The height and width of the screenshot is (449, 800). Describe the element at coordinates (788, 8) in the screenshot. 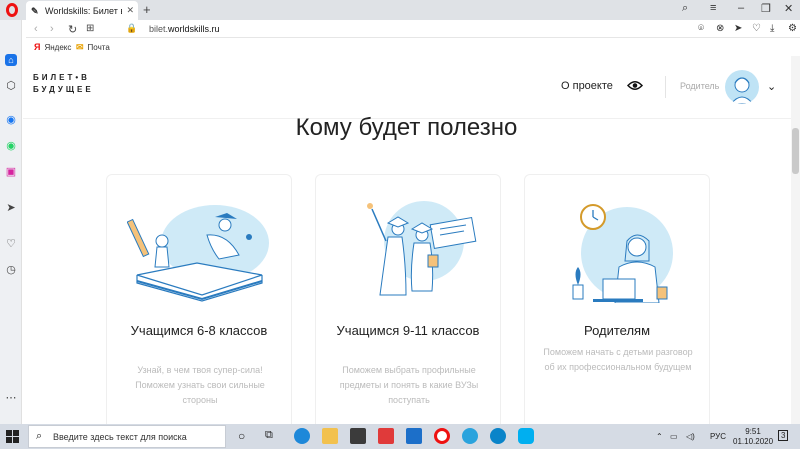

I see `close-window-icon: ✕` at that location.